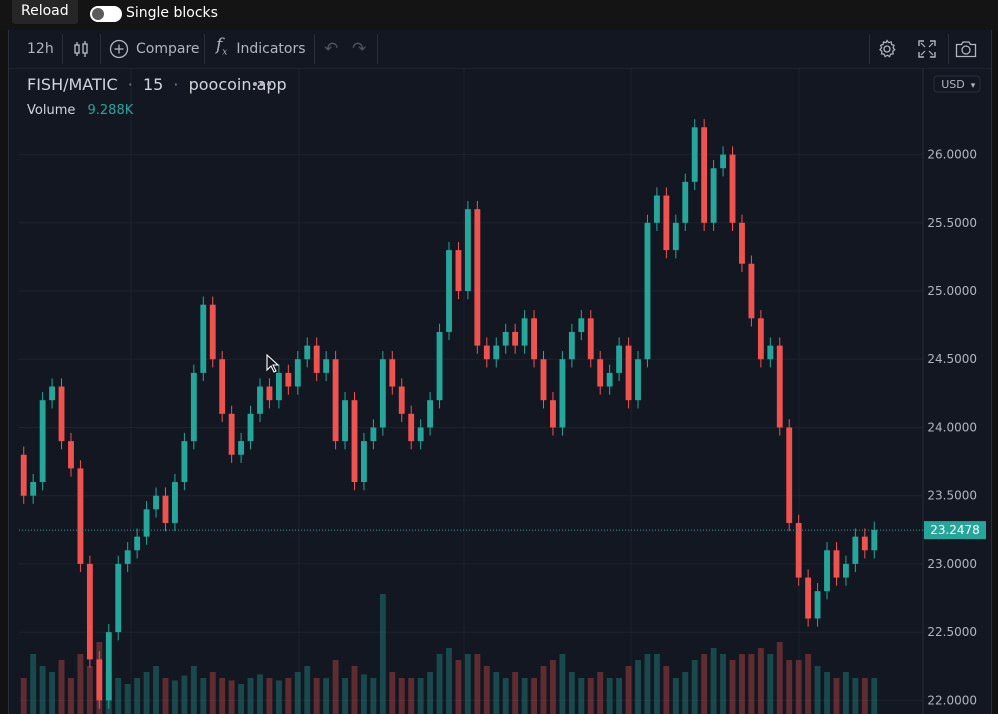 This screenshot has width=998, height=714. What do you see at coordinates (106, 14) in the screenshot?
I see `single-blocks-toggle` at bounding box center [106, 14].